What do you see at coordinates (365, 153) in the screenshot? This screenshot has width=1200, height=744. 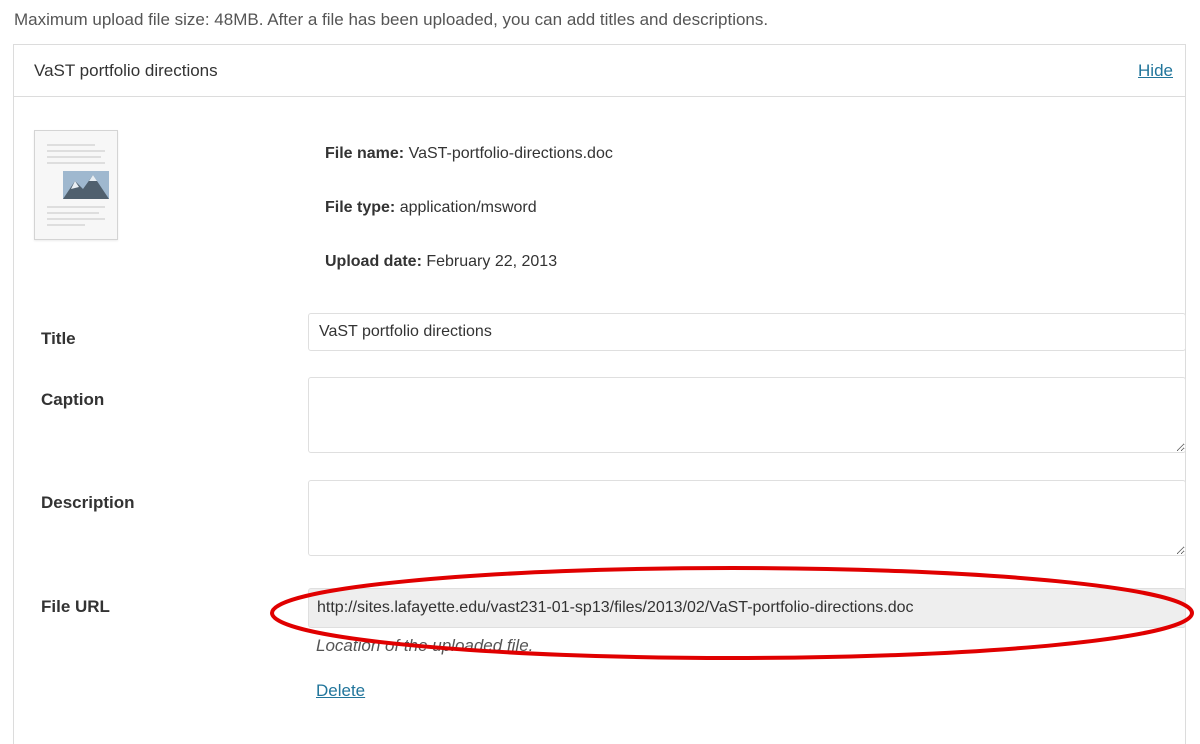 I see `file-name-label: File name:` at bounding box center [365, 153].